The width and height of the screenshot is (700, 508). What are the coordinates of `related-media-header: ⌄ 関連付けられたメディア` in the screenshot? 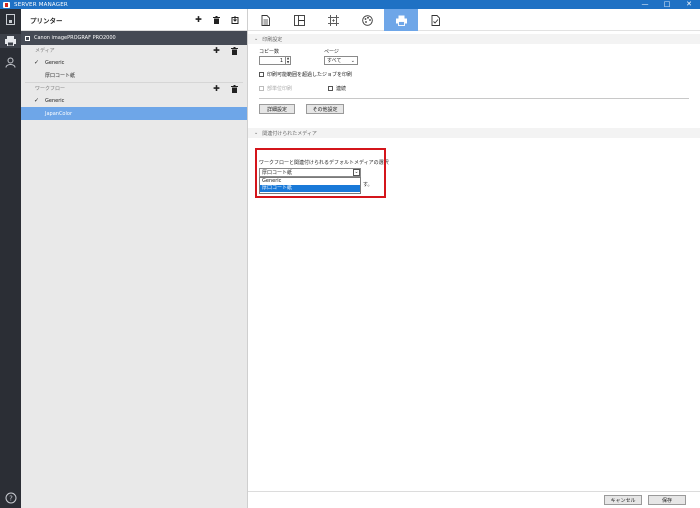 It's located at (474, 133).